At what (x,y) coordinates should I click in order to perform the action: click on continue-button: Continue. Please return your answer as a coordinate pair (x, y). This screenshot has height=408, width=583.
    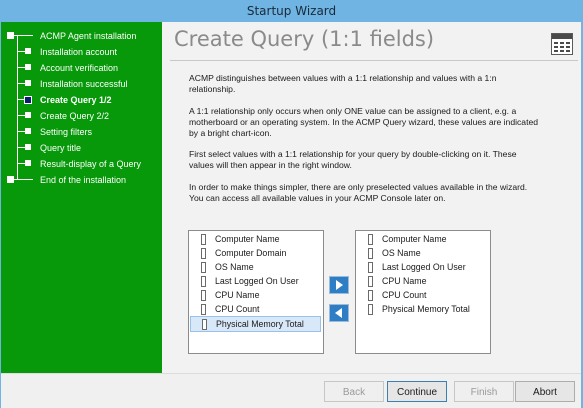
    Looking at the image, I should click on (417, 391).